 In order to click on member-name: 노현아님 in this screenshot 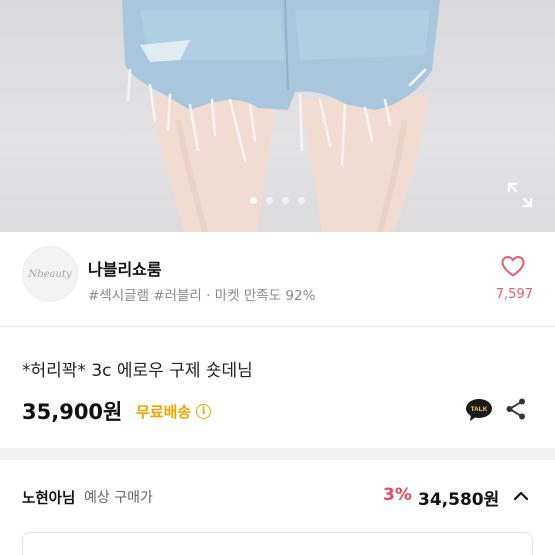, I will do `click(49, 499)`.